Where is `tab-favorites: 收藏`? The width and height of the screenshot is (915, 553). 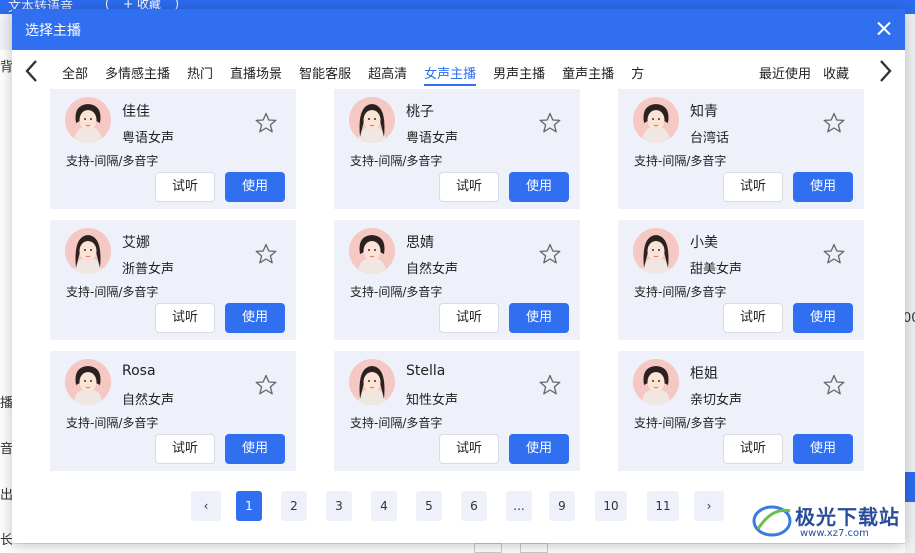
tab-favorites: 收藏 is located at coordinates (836, 73).